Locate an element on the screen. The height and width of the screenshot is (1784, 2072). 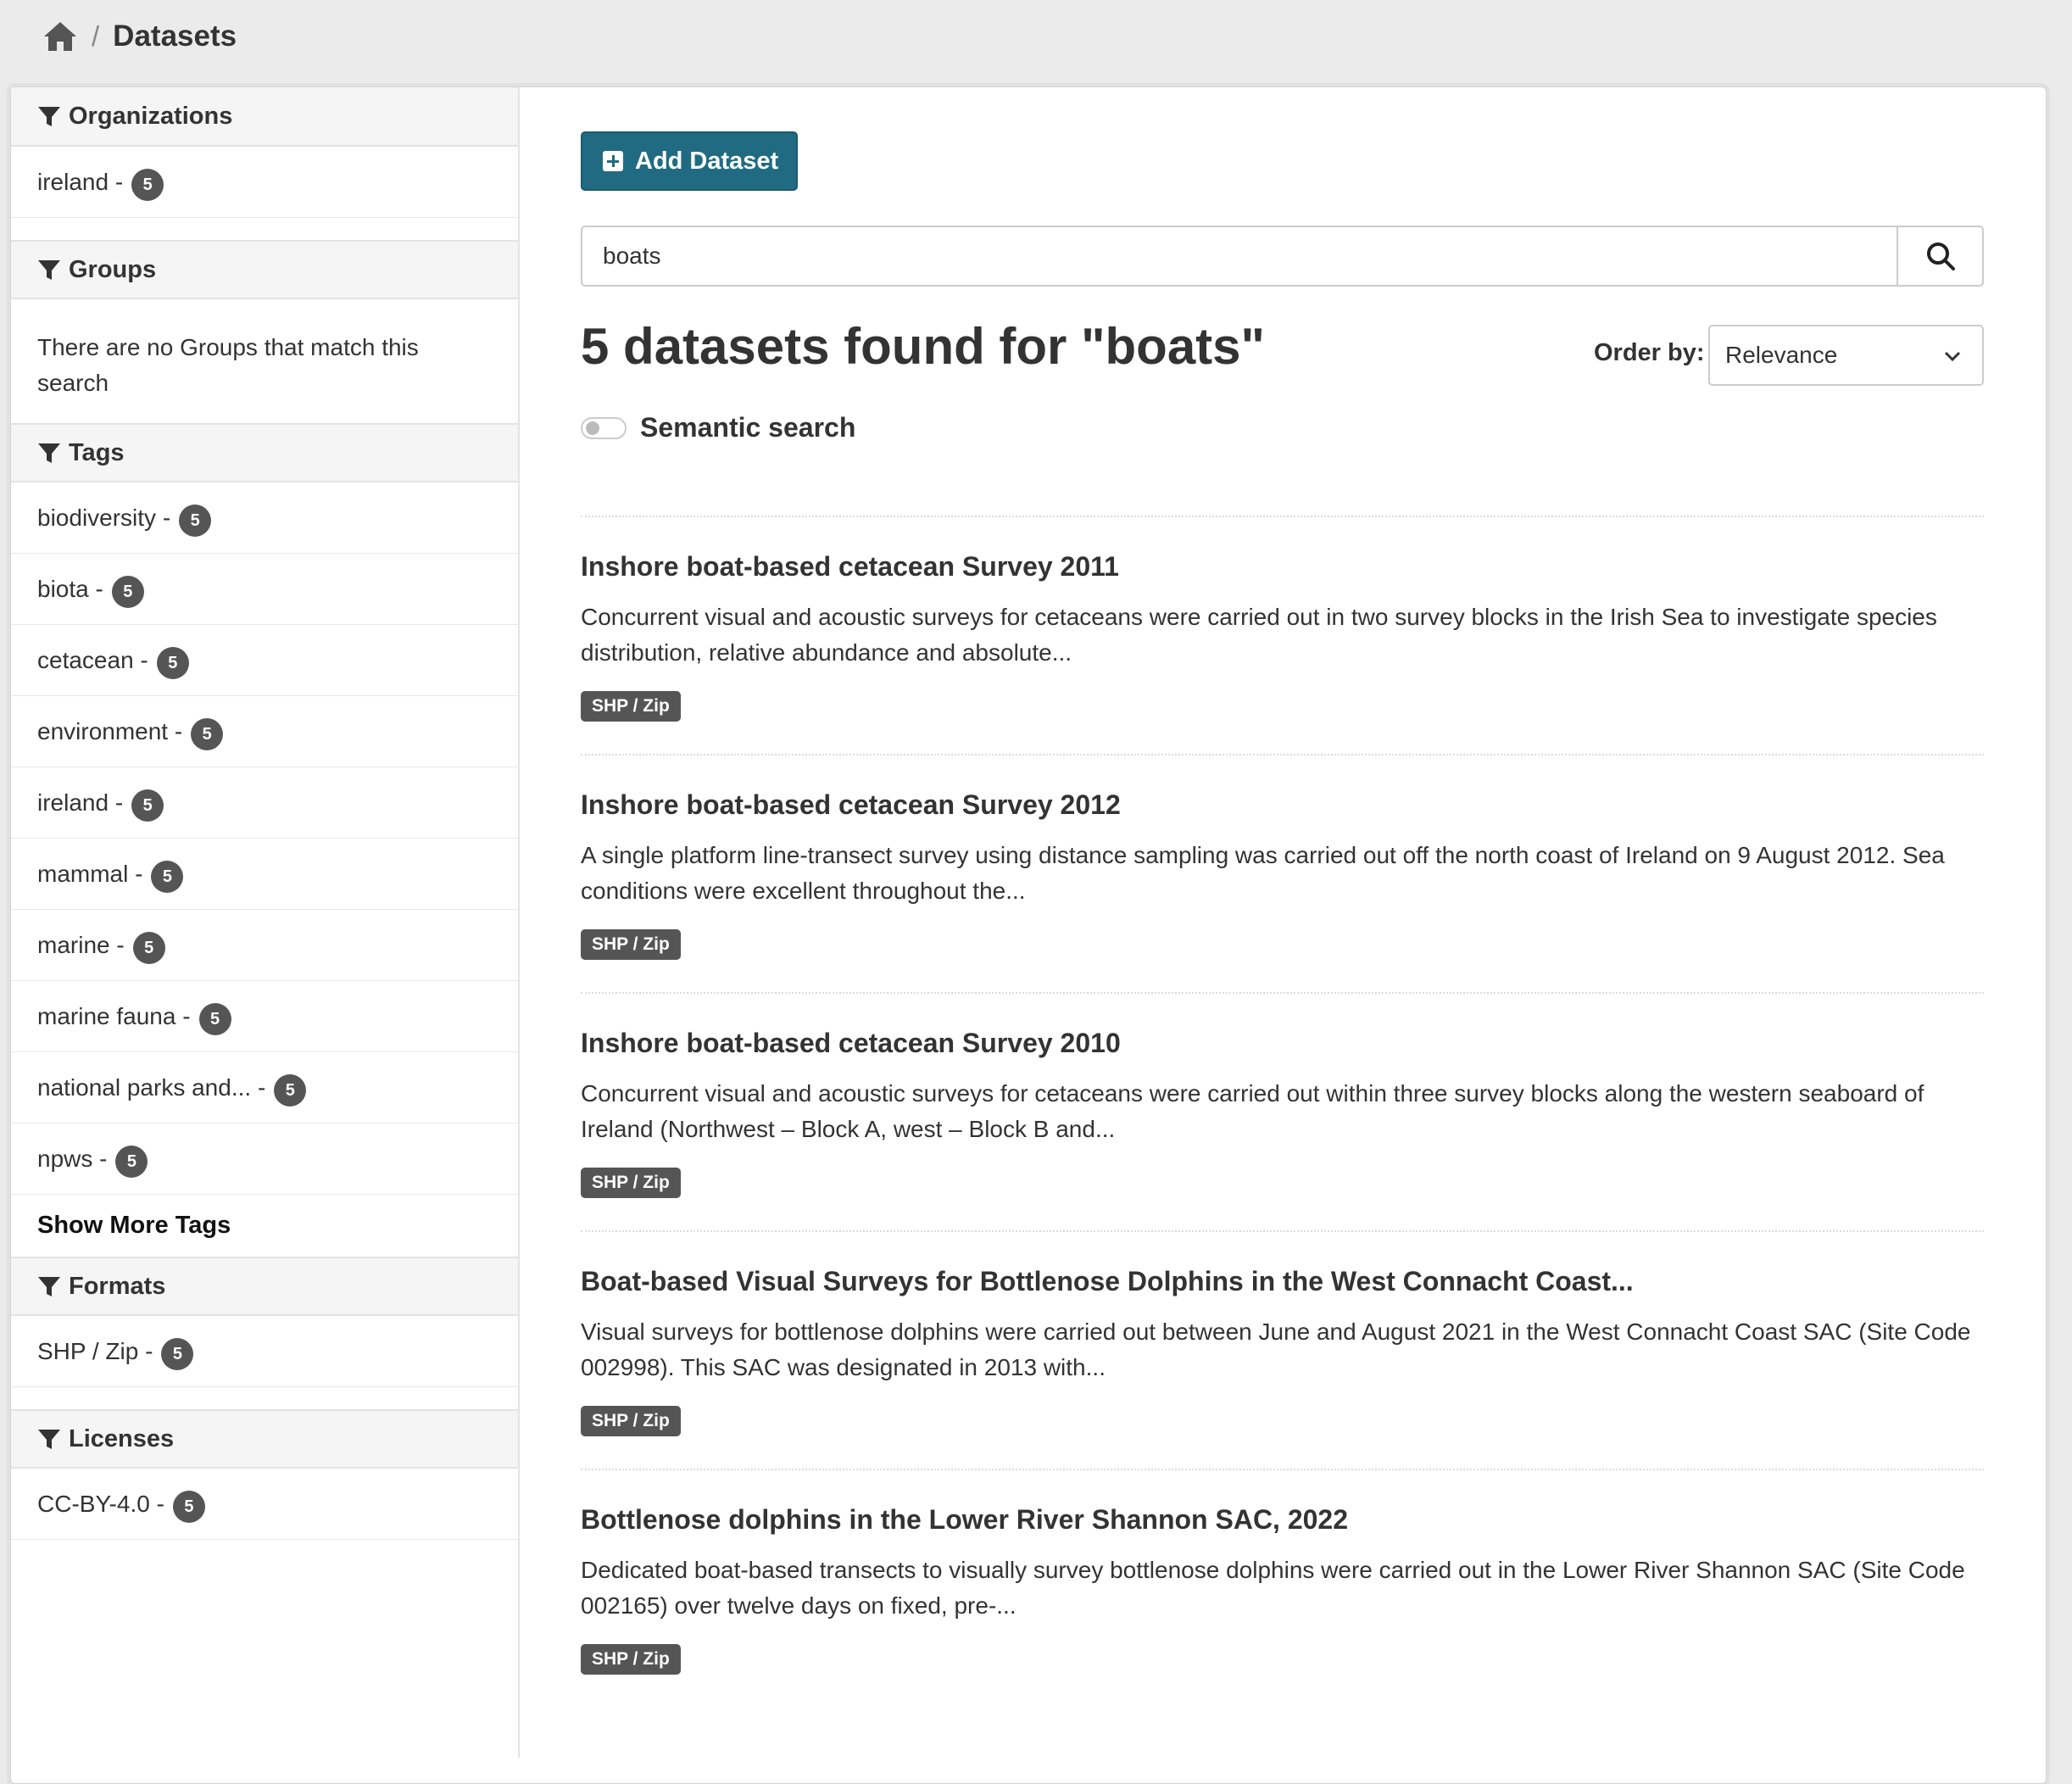
facet-item-label: biota - is located at coordinates (70, 588).